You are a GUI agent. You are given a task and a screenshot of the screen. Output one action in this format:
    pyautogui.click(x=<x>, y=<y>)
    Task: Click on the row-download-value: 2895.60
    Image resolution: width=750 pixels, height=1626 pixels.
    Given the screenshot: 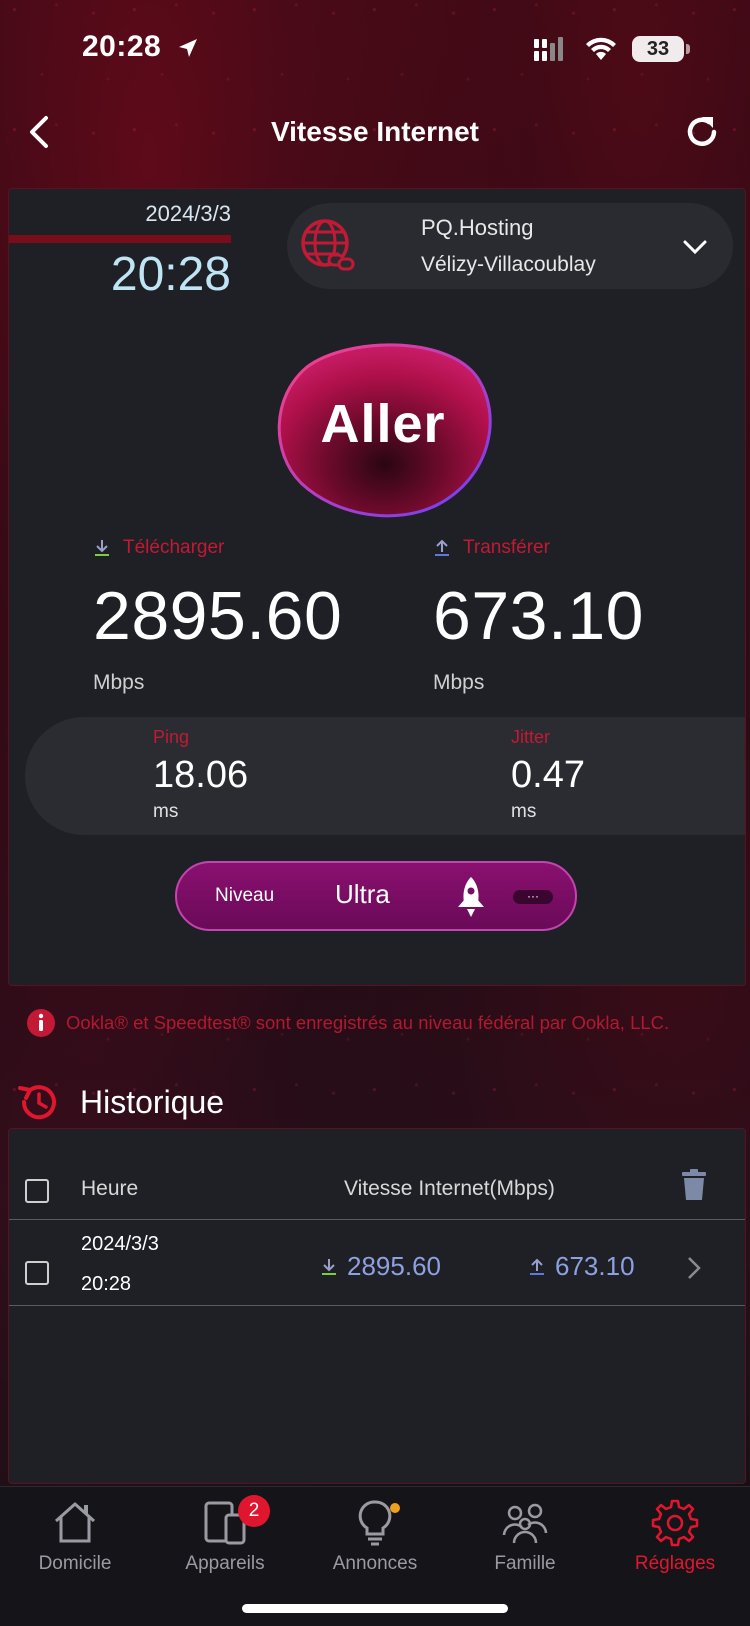 What is the action you would take?
    pyautogui.click(x=394, y=1266)
    